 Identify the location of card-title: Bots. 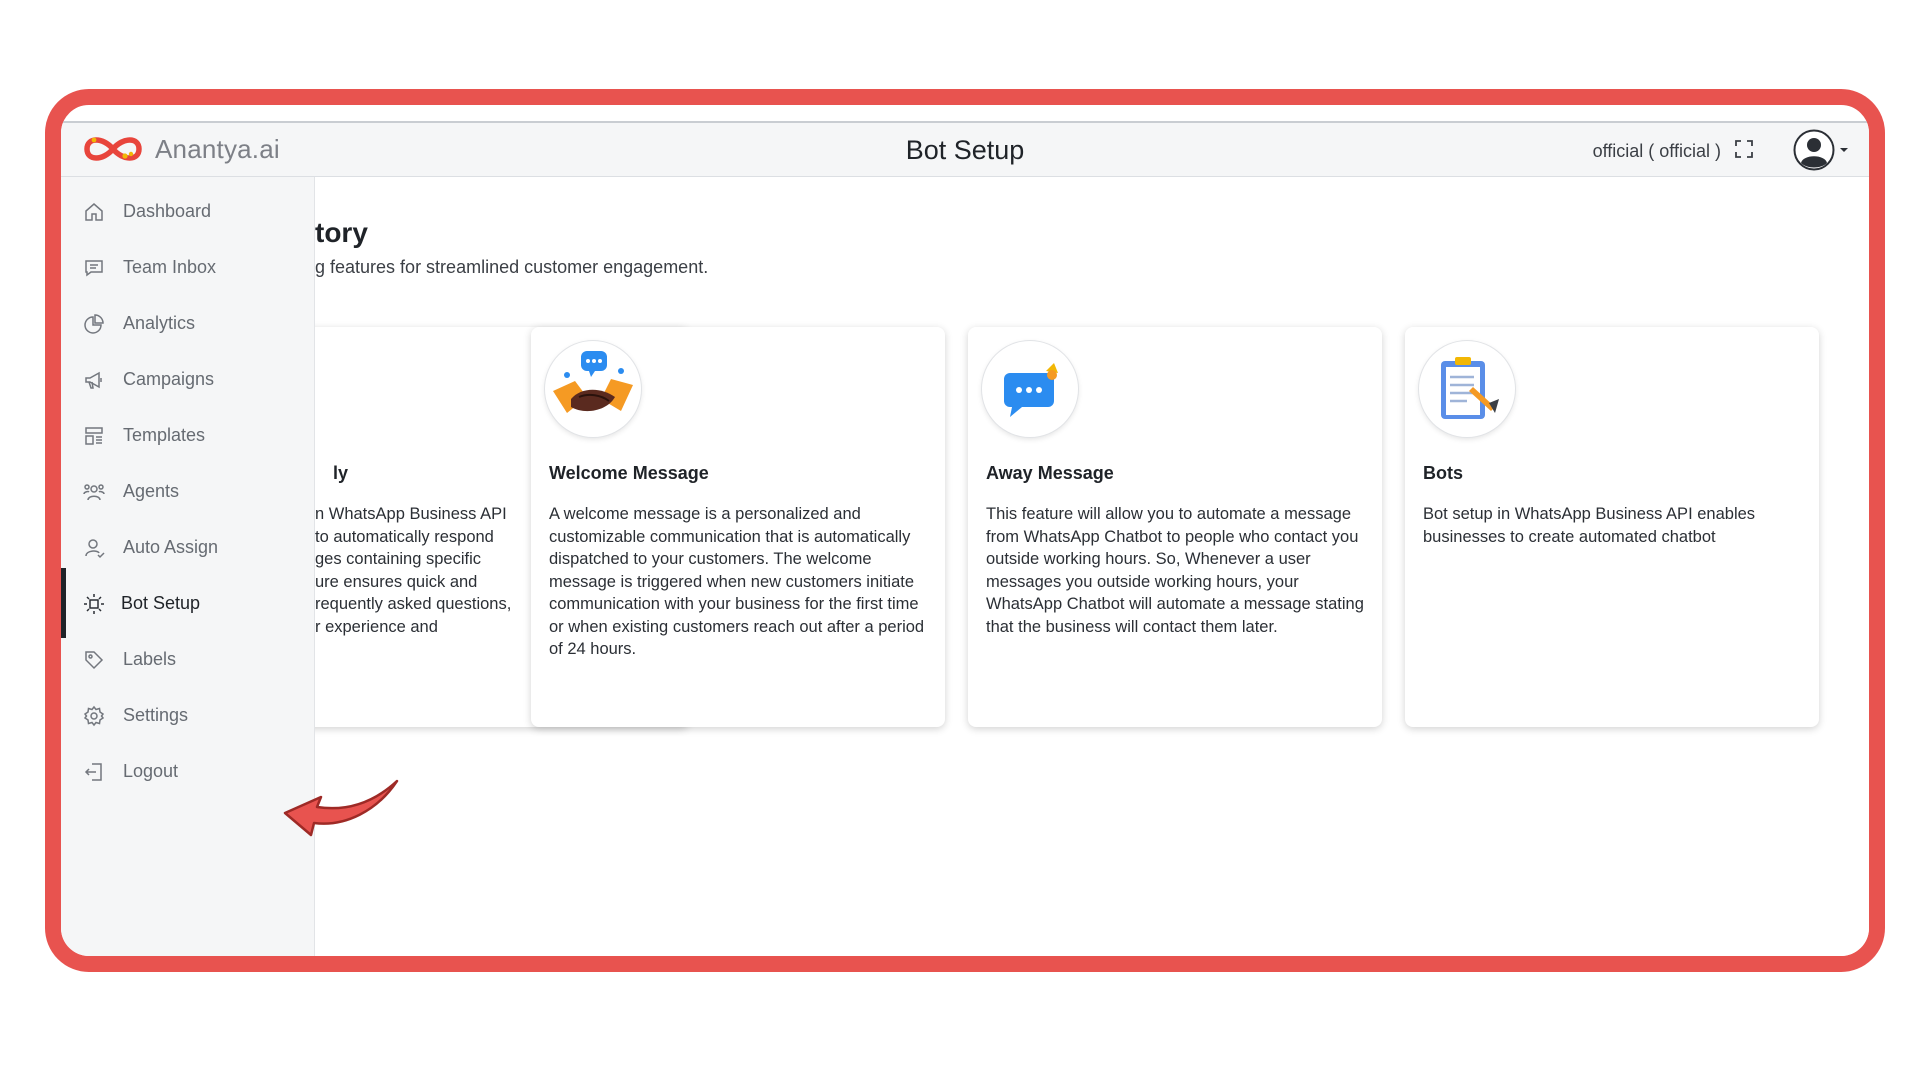
(1443, 473).